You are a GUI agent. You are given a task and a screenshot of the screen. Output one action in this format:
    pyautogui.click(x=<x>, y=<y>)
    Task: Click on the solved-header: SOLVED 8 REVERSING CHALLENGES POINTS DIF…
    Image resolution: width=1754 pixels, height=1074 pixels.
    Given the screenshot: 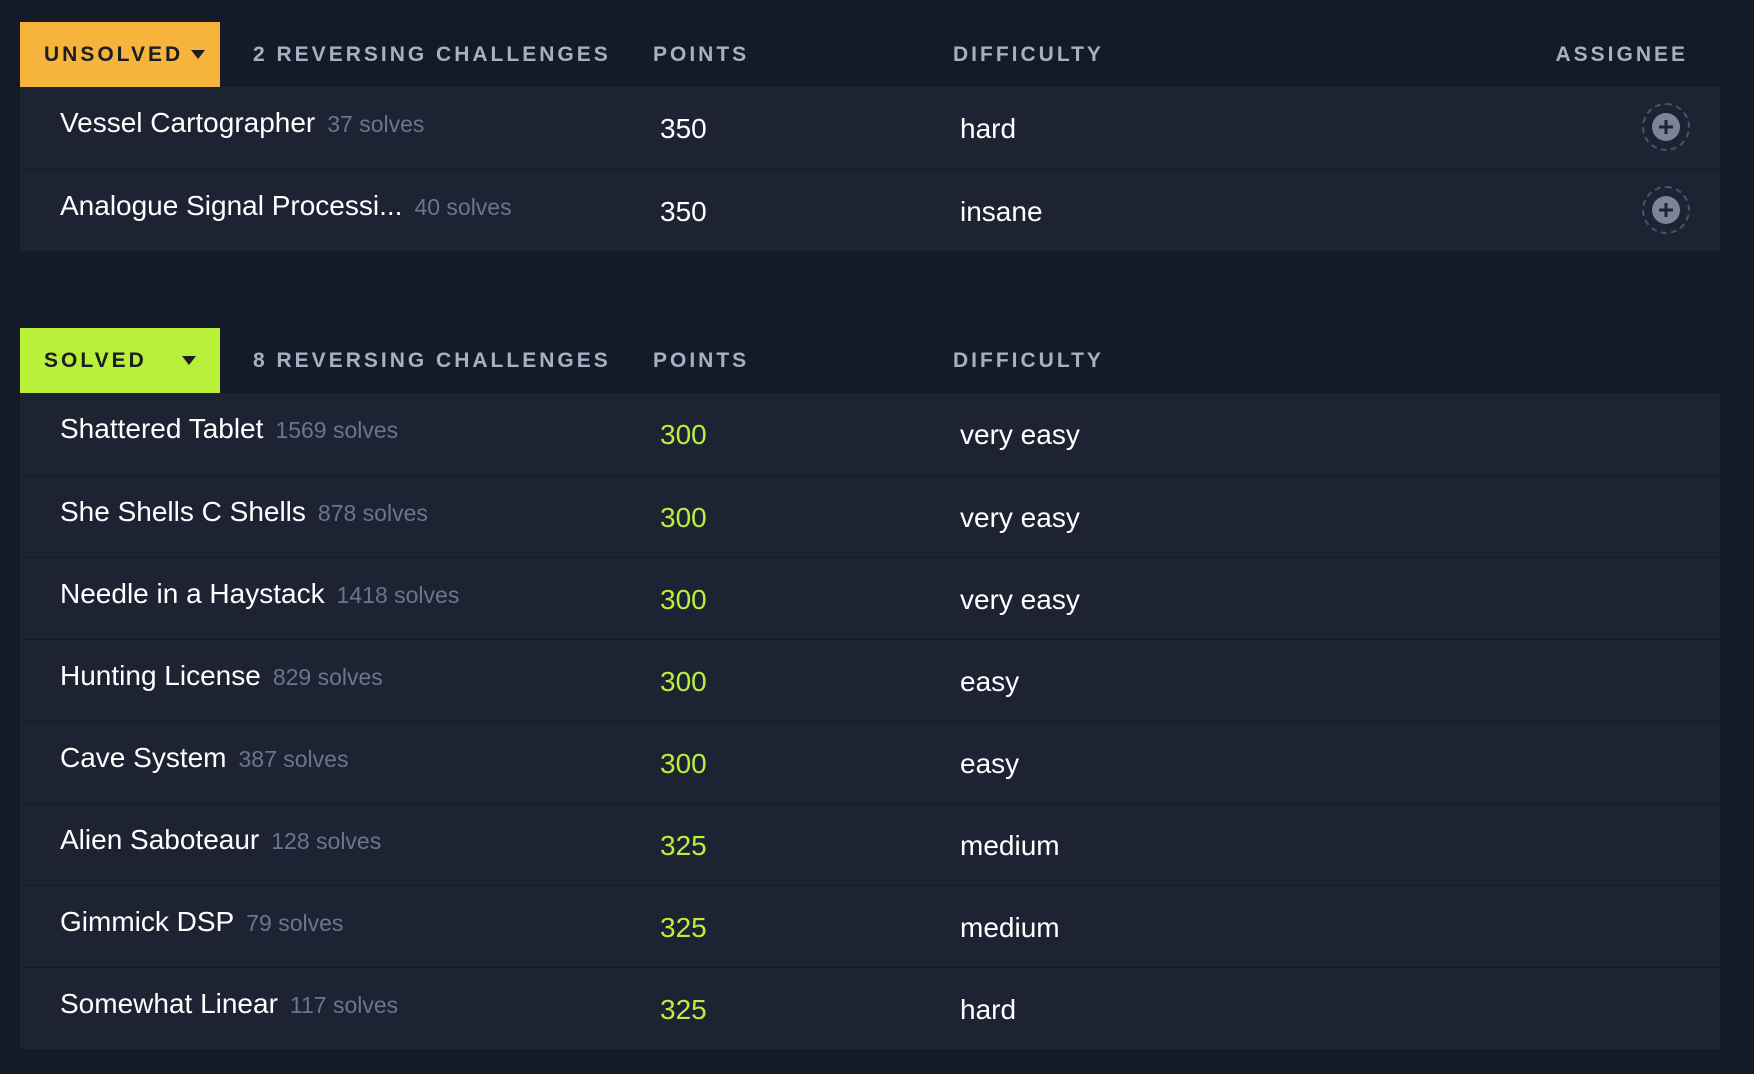 What is the action you would take?
    pyautogui.click(x=870, y=360)
    